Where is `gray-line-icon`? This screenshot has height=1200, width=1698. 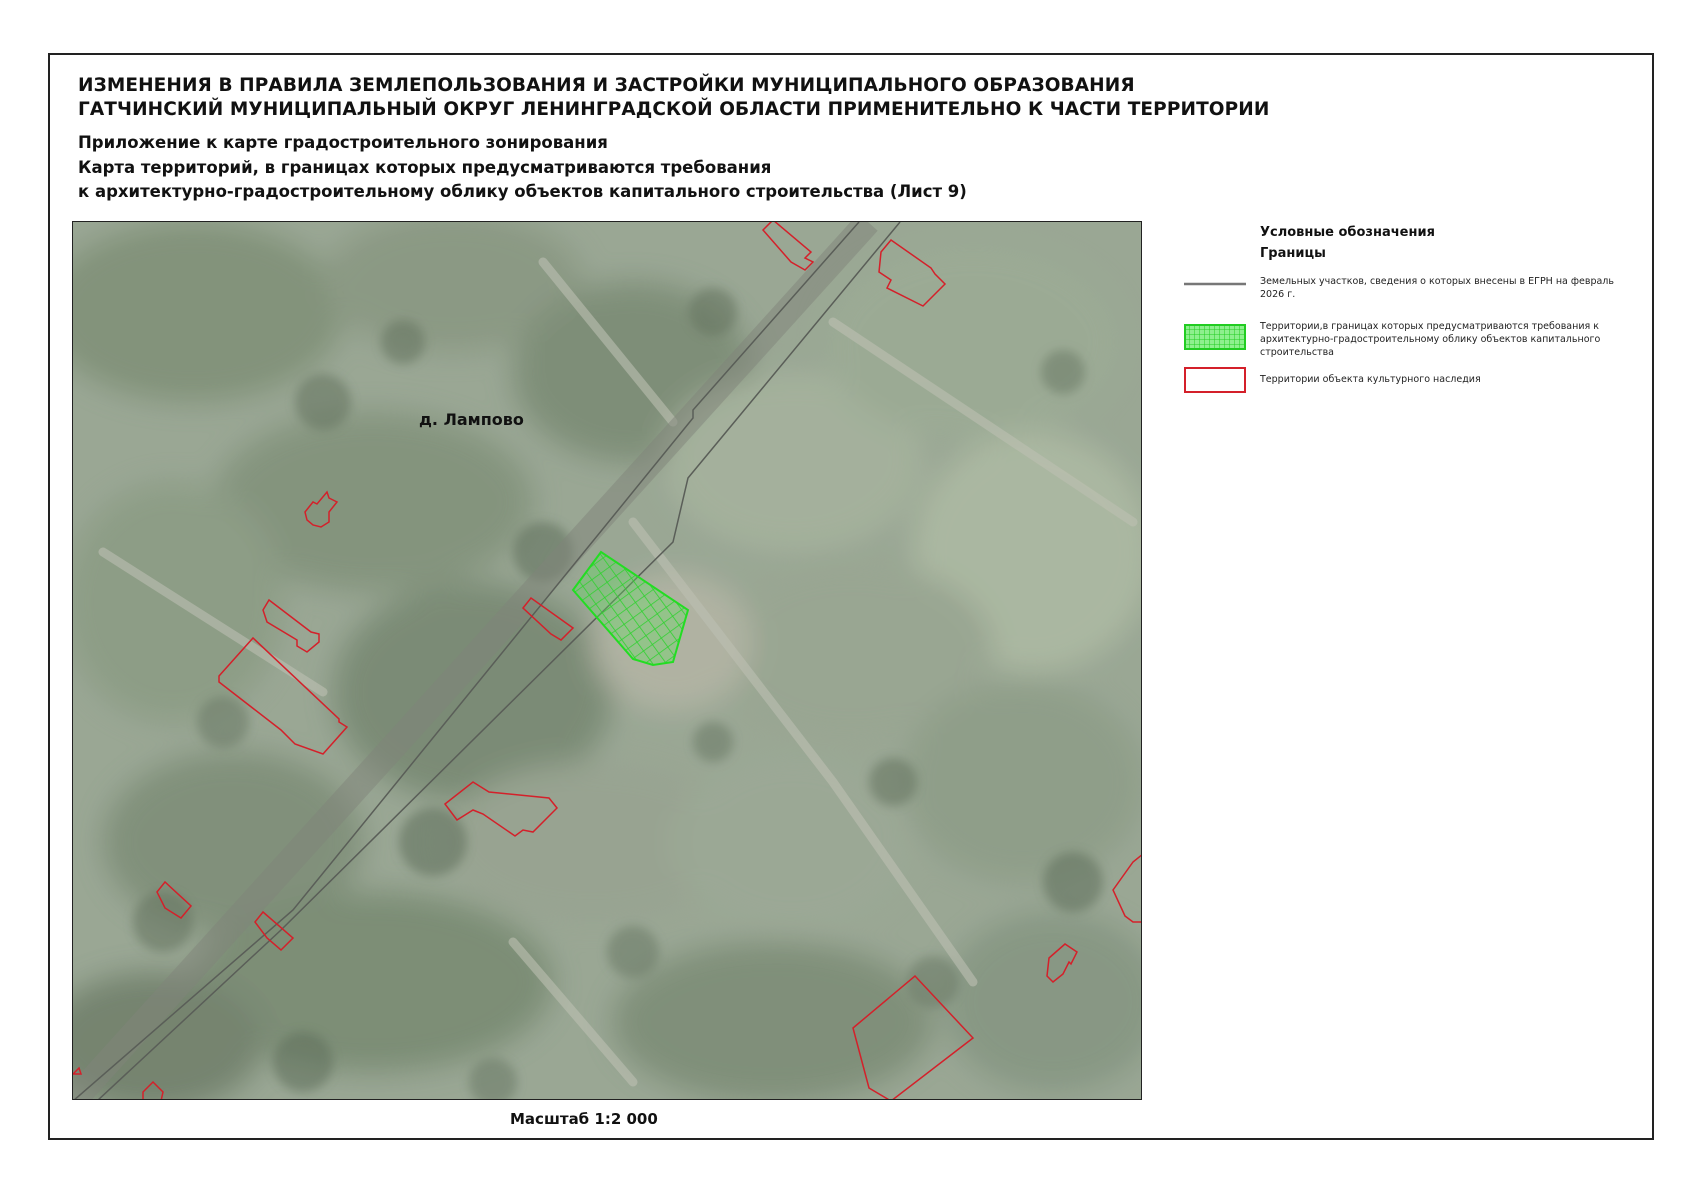 gray-line-icon is located at coordinates (1215, 284).